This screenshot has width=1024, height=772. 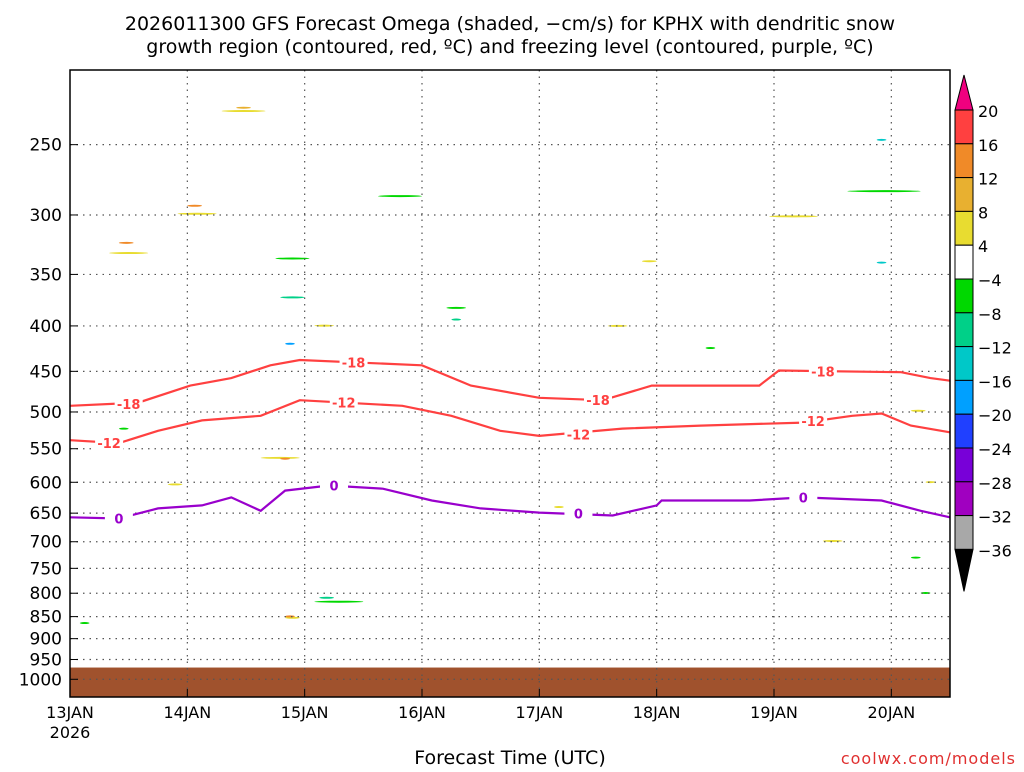 What do you see at coordinates (928, 758) in the screenshot?
I see `watermark: coolwx.com/models` at bounding box center [928, 758].